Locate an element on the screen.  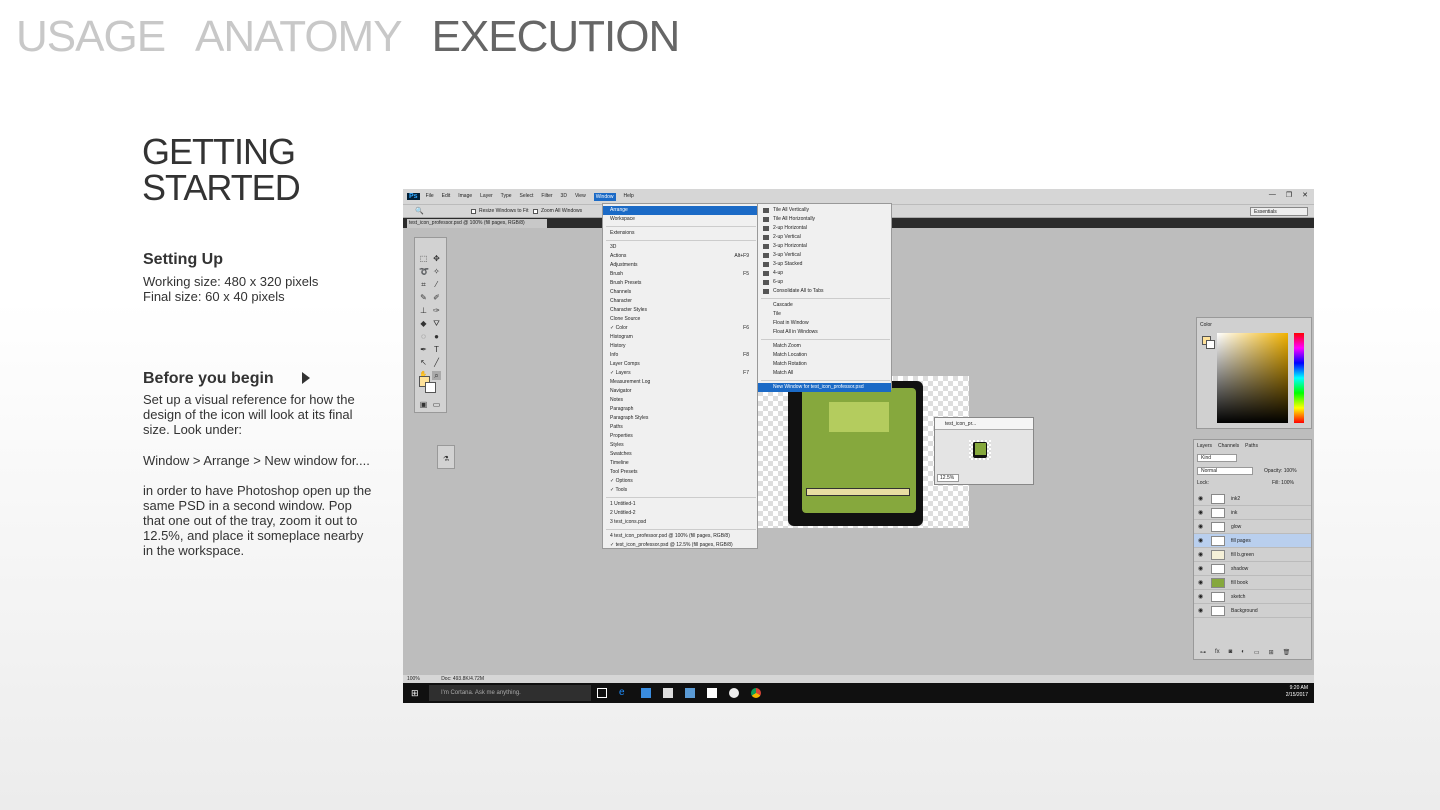
menu-image: Image is located at coordinates (465, 197).